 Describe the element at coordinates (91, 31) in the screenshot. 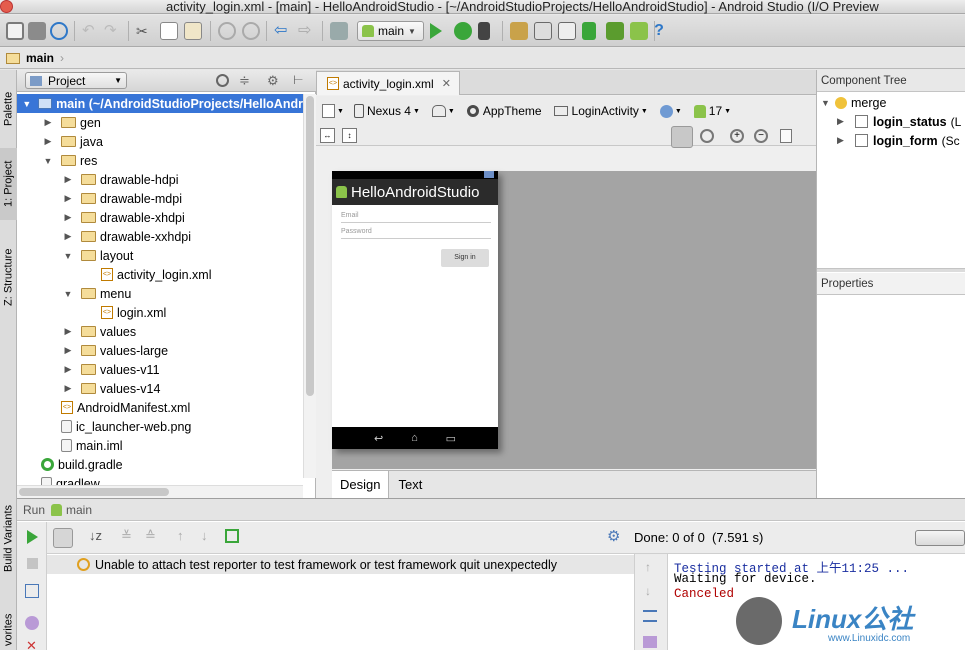

I see `undo-icon: ↶` at that location.